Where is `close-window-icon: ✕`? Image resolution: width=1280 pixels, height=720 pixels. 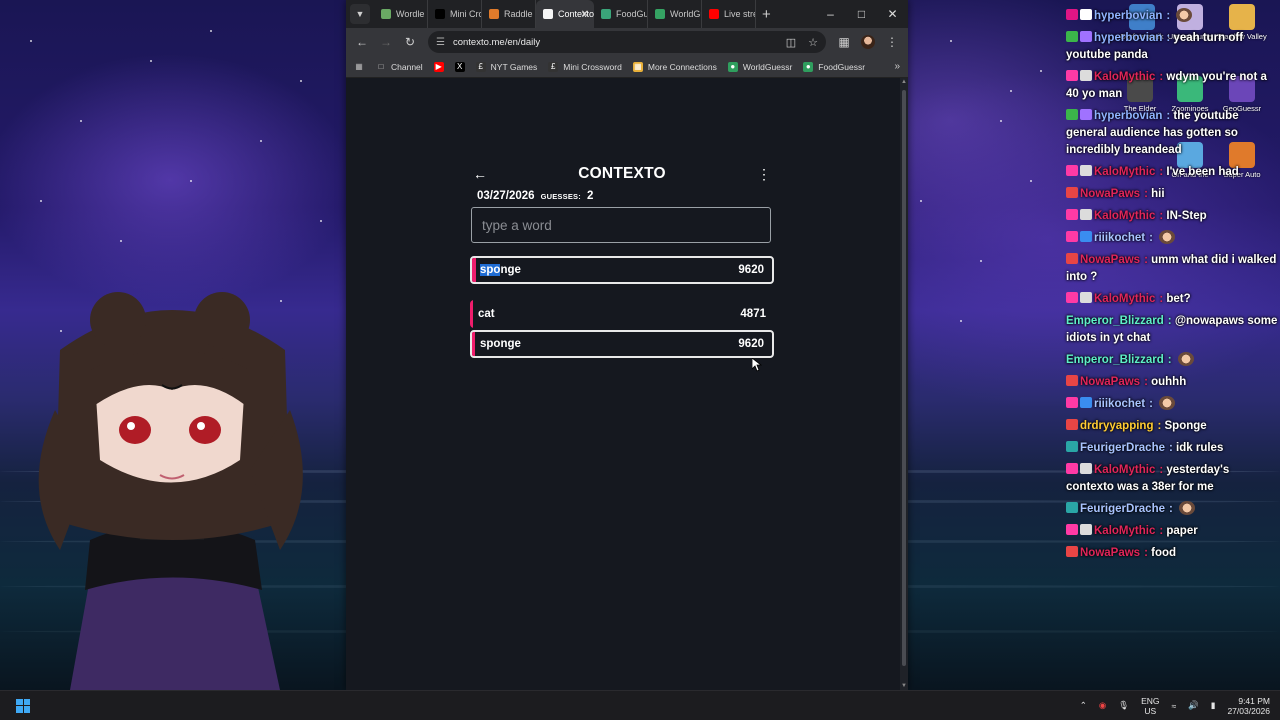 close-window-icon: ✕ is located at coordinates (892, 14).